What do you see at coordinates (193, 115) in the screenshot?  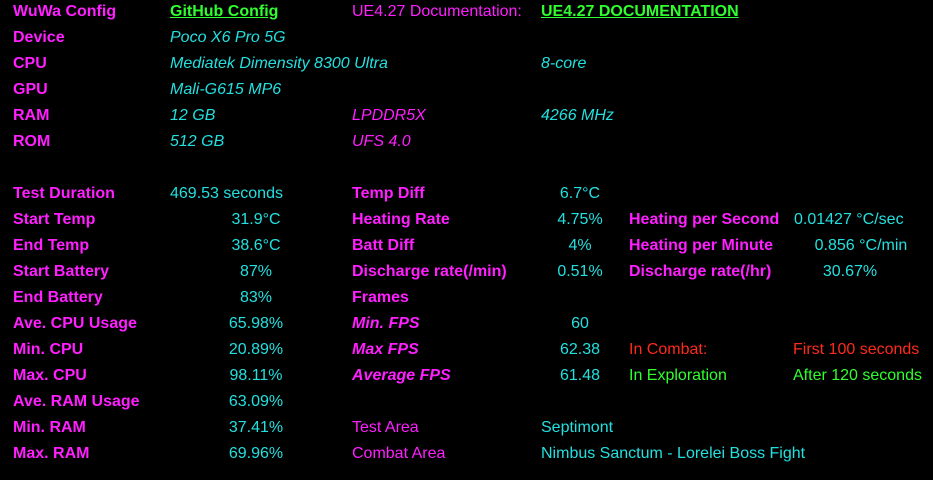 I see `ram-value: 12 GB` at bounding box center [193, 115].